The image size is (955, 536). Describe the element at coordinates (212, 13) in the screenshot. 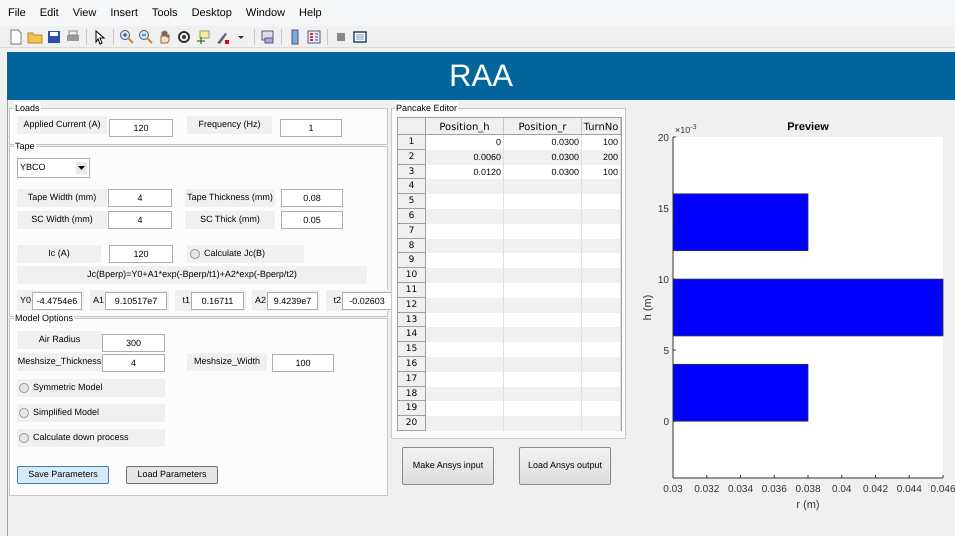

I see `menu-item: Desktop` at that location.